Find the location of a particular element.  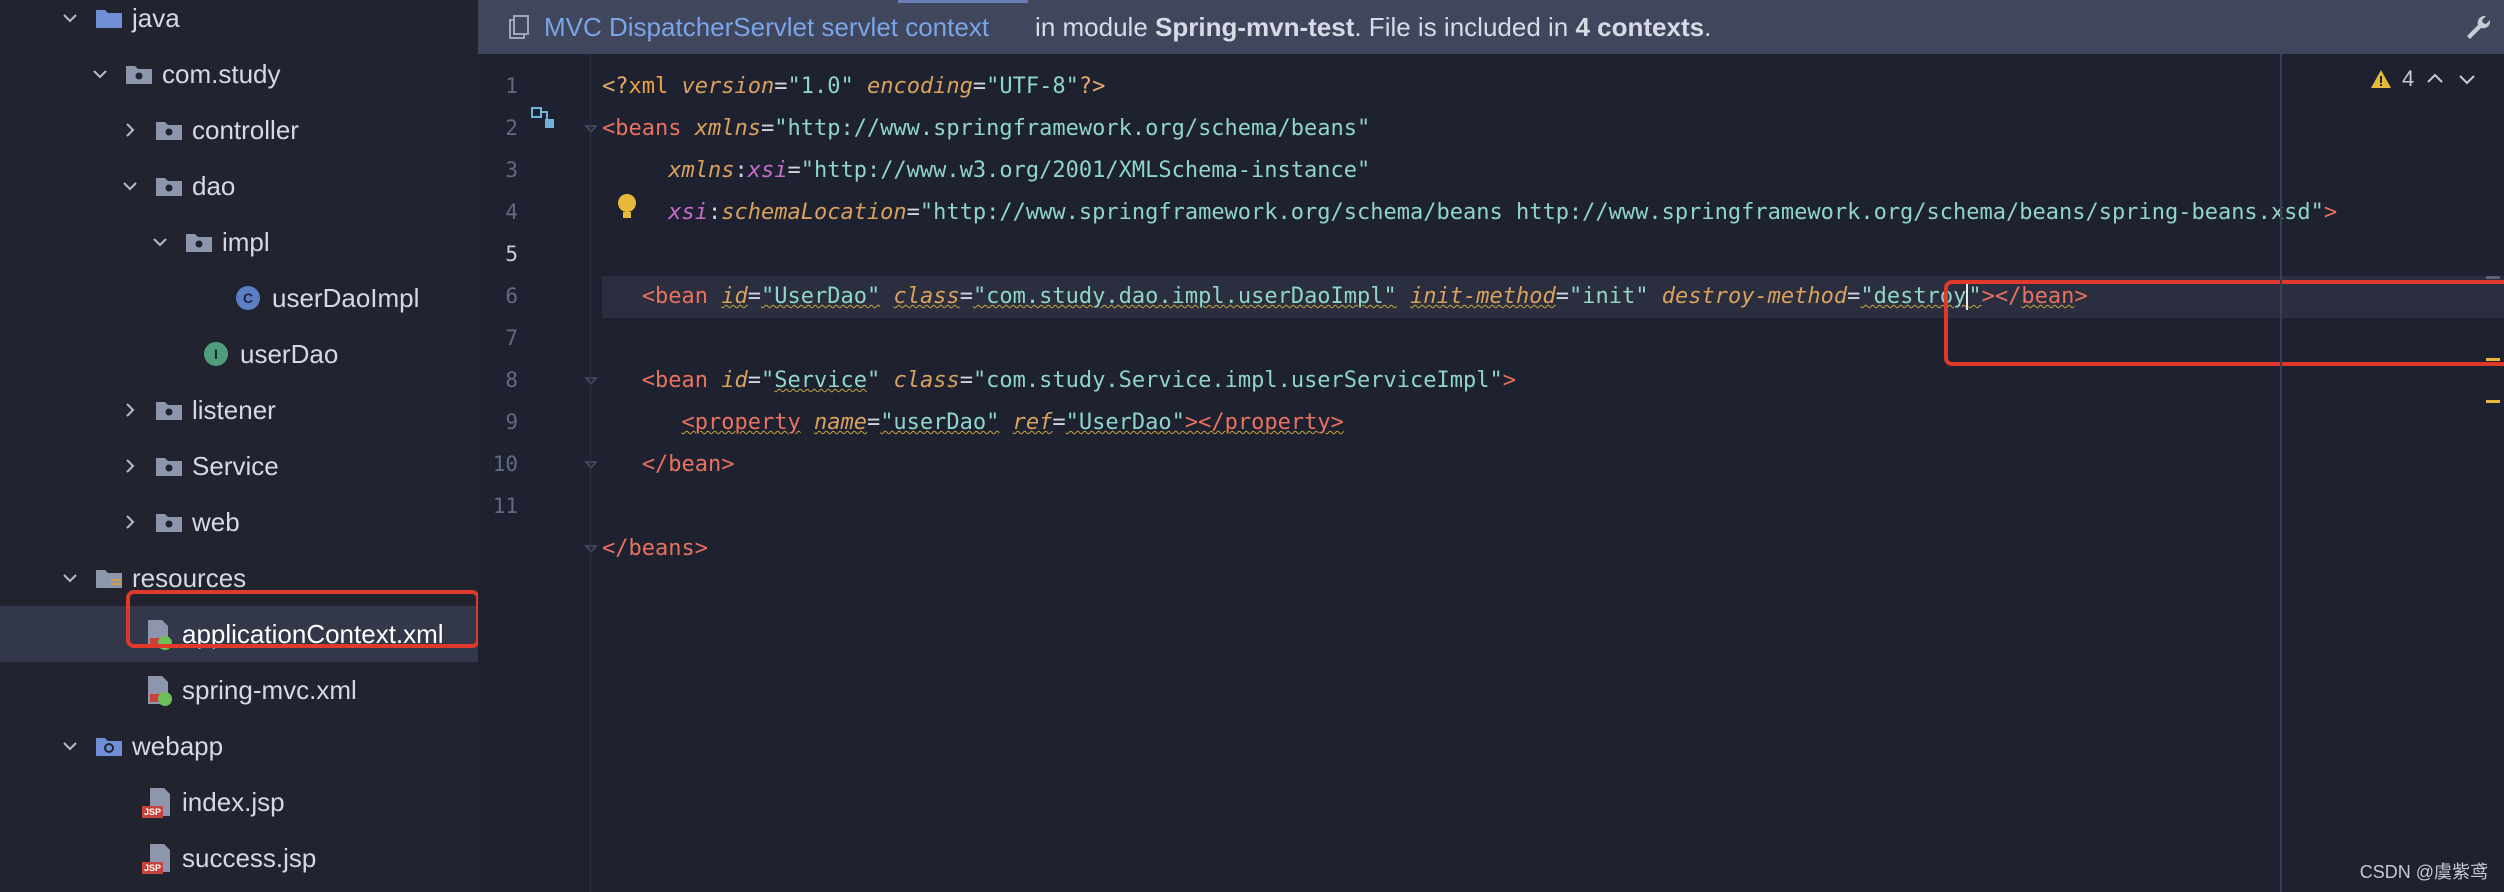

banner-text-end: . is located at coordinates (1708, 26).